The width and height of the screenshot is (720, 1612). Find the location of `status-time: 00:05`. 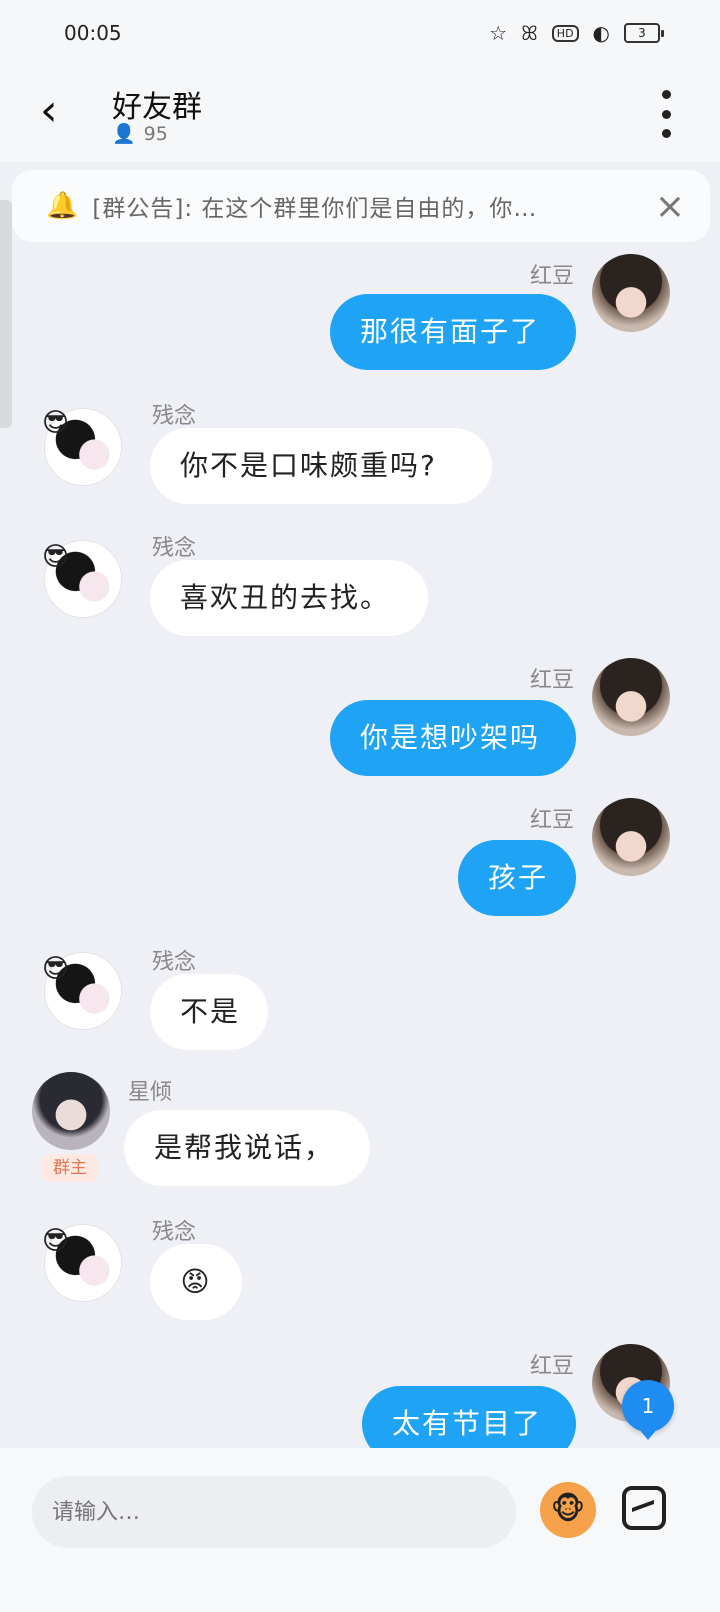

status-time: 00:05 is located at coordinates (93, 33).